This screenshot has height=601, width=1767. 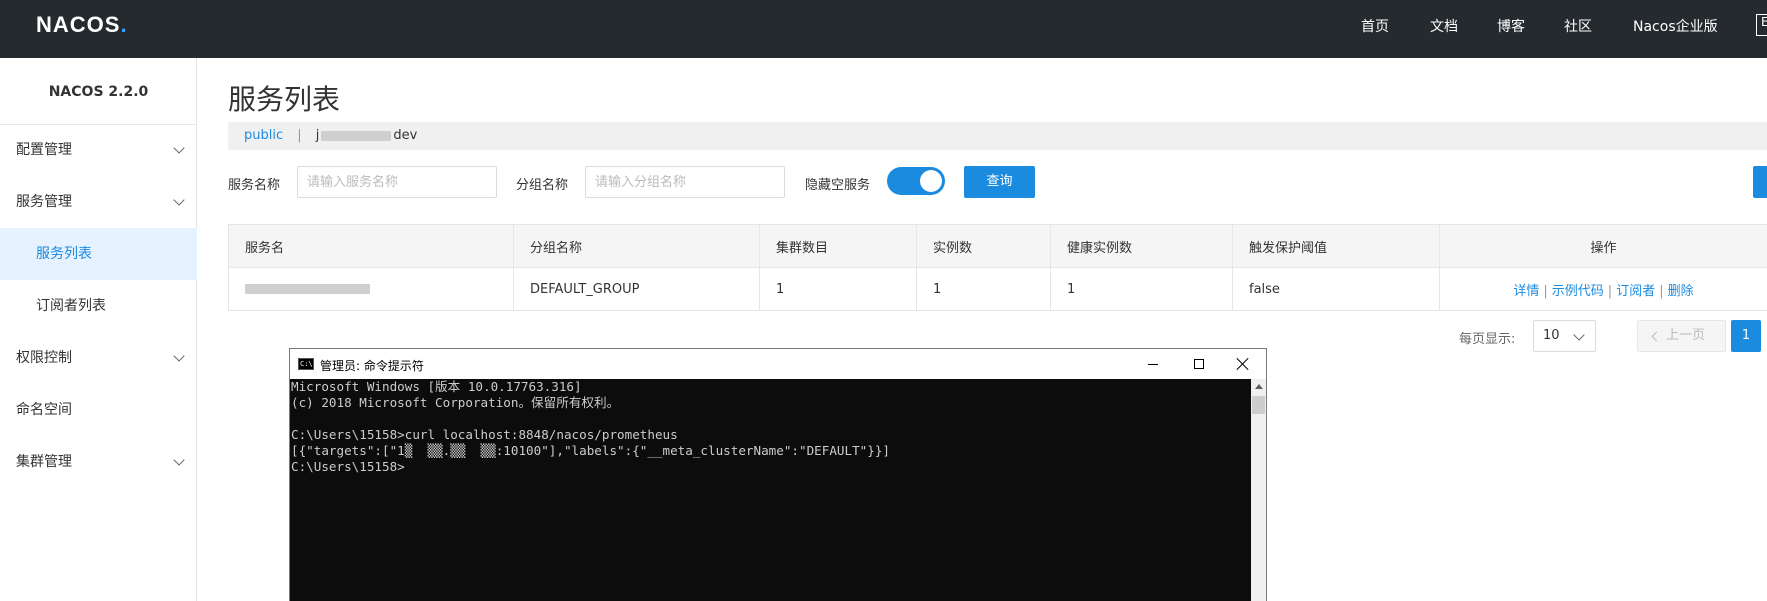 What do you see at coordinates (1681, 291) in the screenshot?
I see `delete-link: 删除` at bounding box center [1681, 291].